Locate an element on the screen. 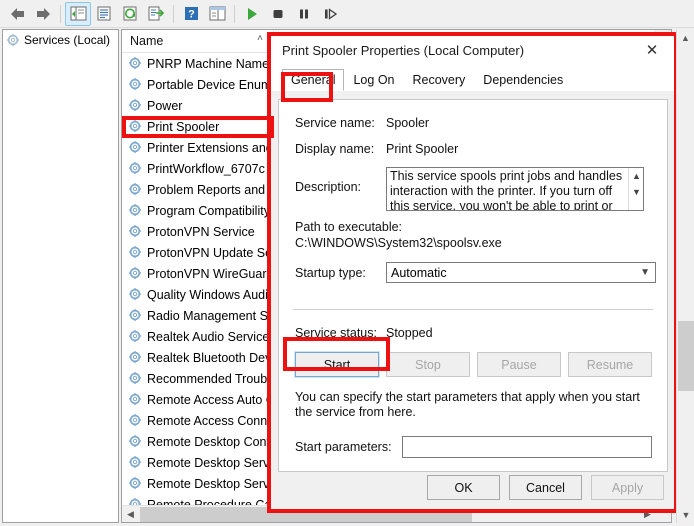 The width and height of the screenshot is (694, 526). service-name-cell: Quality Windows Audio is located at coordinates (198, 295).